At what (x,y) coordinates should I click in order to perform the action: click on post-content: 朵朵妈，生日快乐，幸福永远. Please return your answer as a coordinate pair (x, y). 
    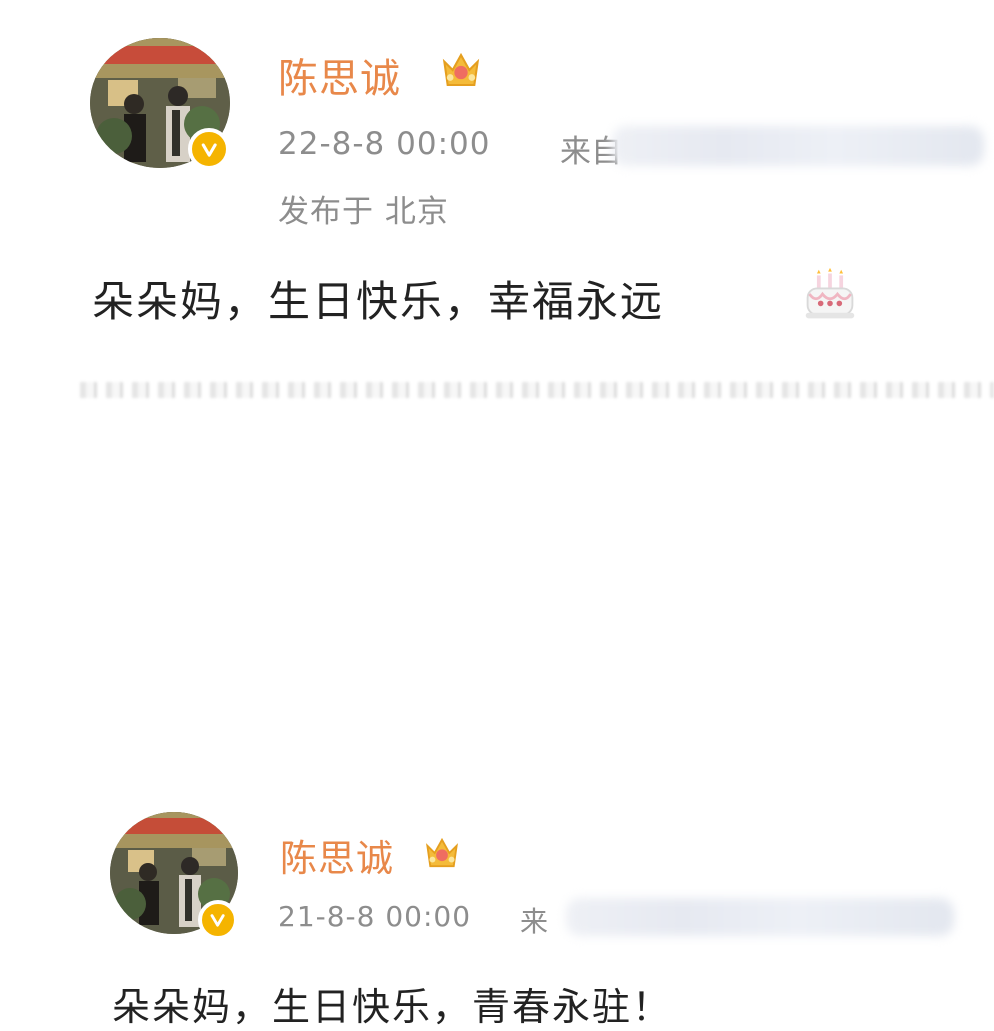
    Looking at the image, I should click on (378, 301).